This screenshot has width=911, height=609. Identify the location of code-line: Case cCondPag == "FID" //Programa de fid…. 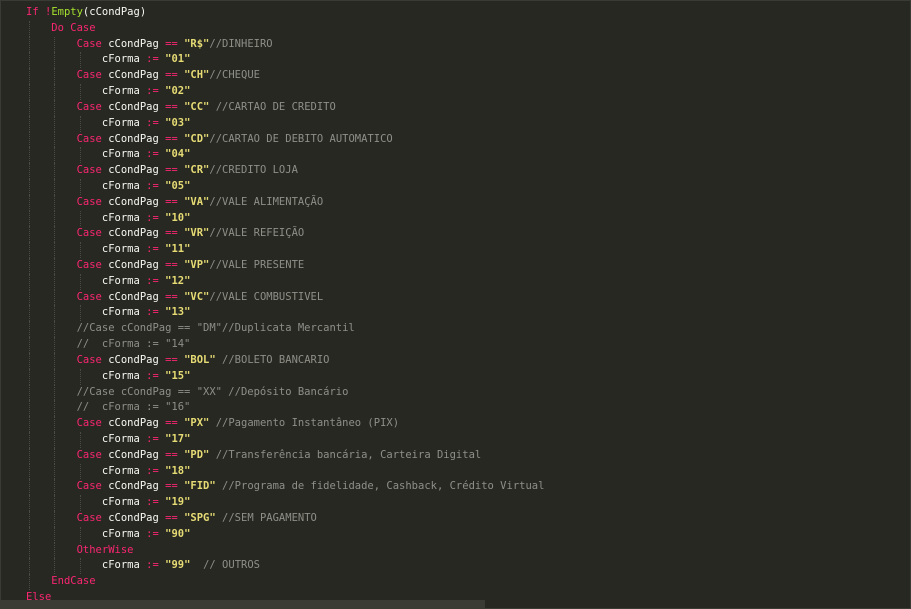
(455, 487).